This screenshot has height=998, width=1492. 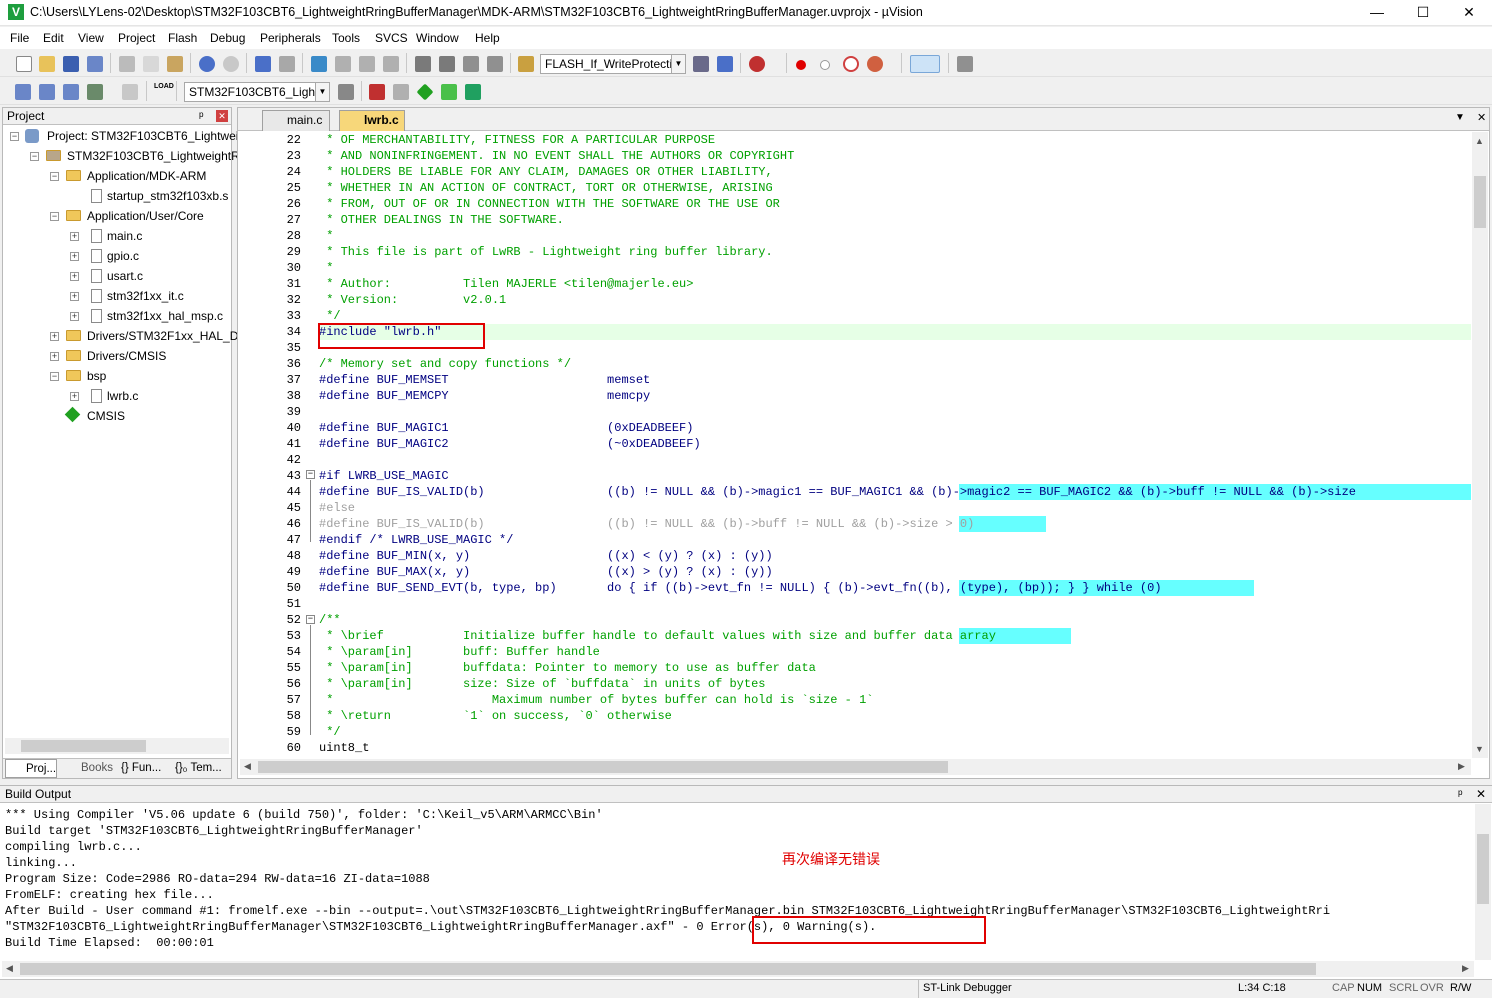 What do you see at coordinates (471, 64) in the screenshot?
I see `comment-icon` at bounding box center [471, 64].